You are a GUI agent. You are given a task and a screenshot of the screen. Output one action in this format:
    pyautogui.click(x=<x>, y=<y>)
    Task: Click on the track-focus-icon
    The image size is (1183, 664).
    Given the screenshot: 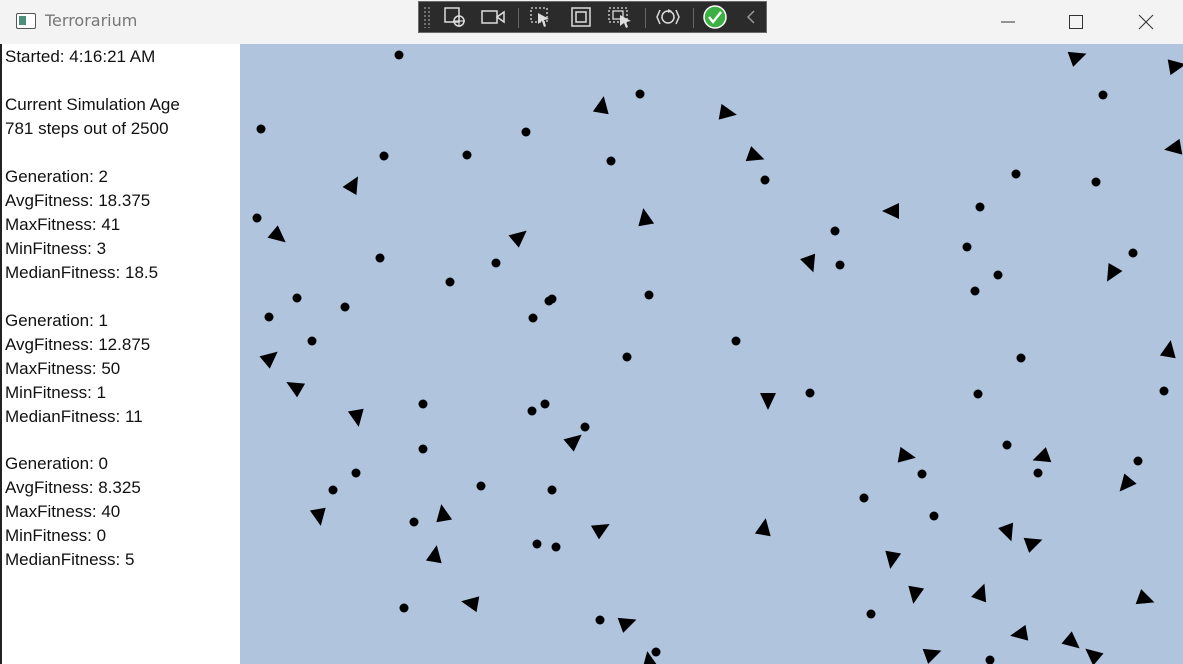 What is the action you would take?
    pyautogui.click(x=620, y=17)
    